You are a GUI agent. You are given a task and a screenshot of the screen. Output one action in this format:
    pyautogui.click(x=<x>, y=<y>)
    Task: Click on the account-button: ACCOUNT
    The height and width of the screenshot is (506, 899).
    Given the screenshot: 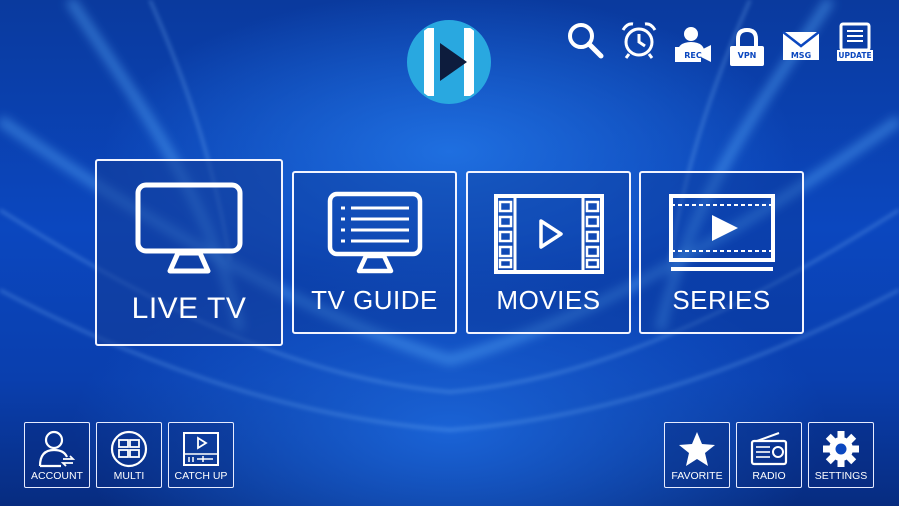 What is the action you would take?
    pyautogui.click(x=57, y=455)
    